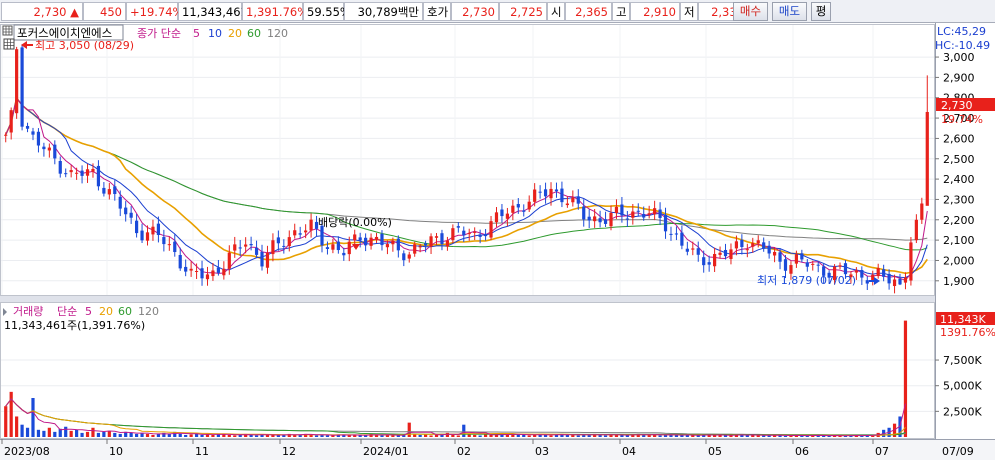 The height and width of the screenshot is (460, 995). I want to click on ma-5-label: 5, so click(196, 33).